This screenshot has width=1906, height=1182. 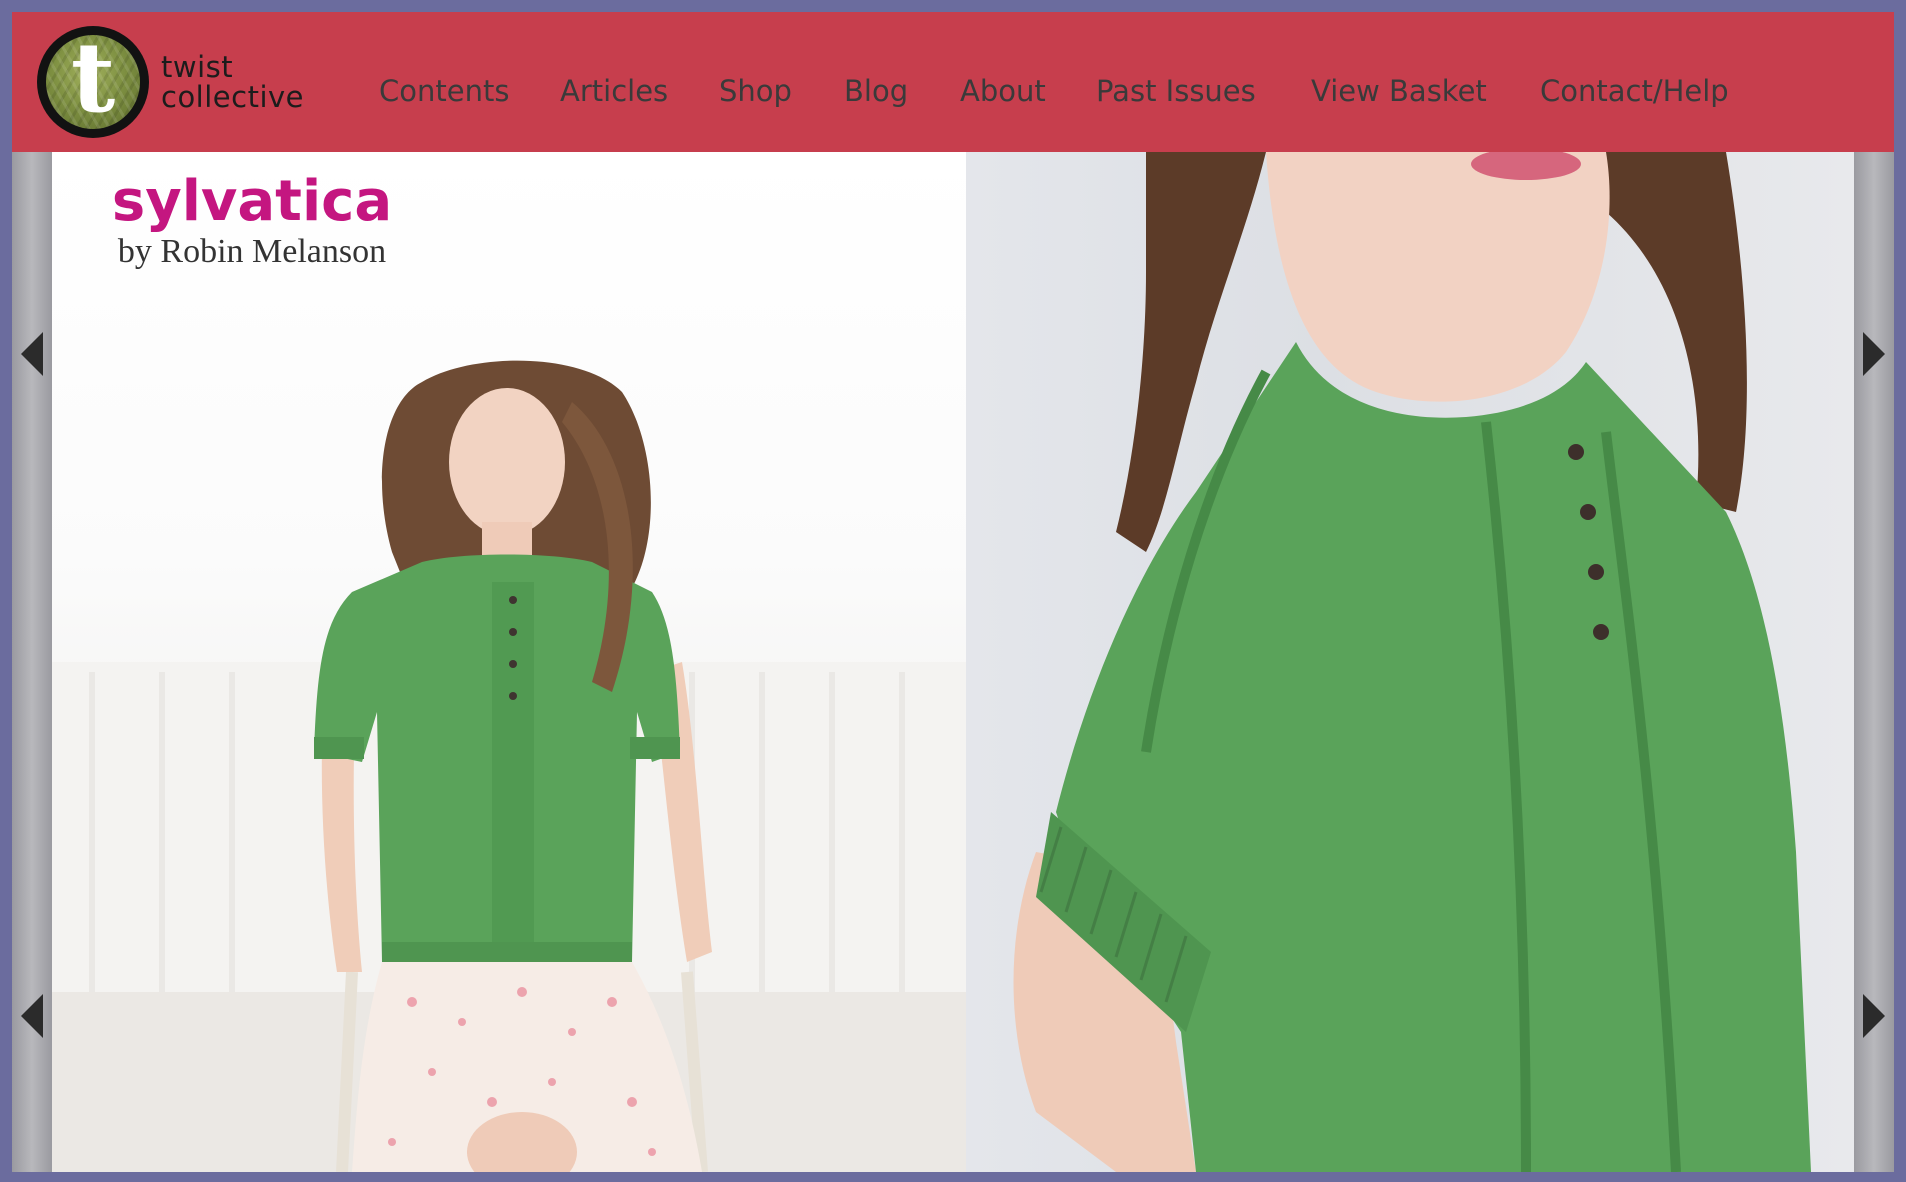 I want to click on nav-blog: Blog, so click(x=876, y=91).